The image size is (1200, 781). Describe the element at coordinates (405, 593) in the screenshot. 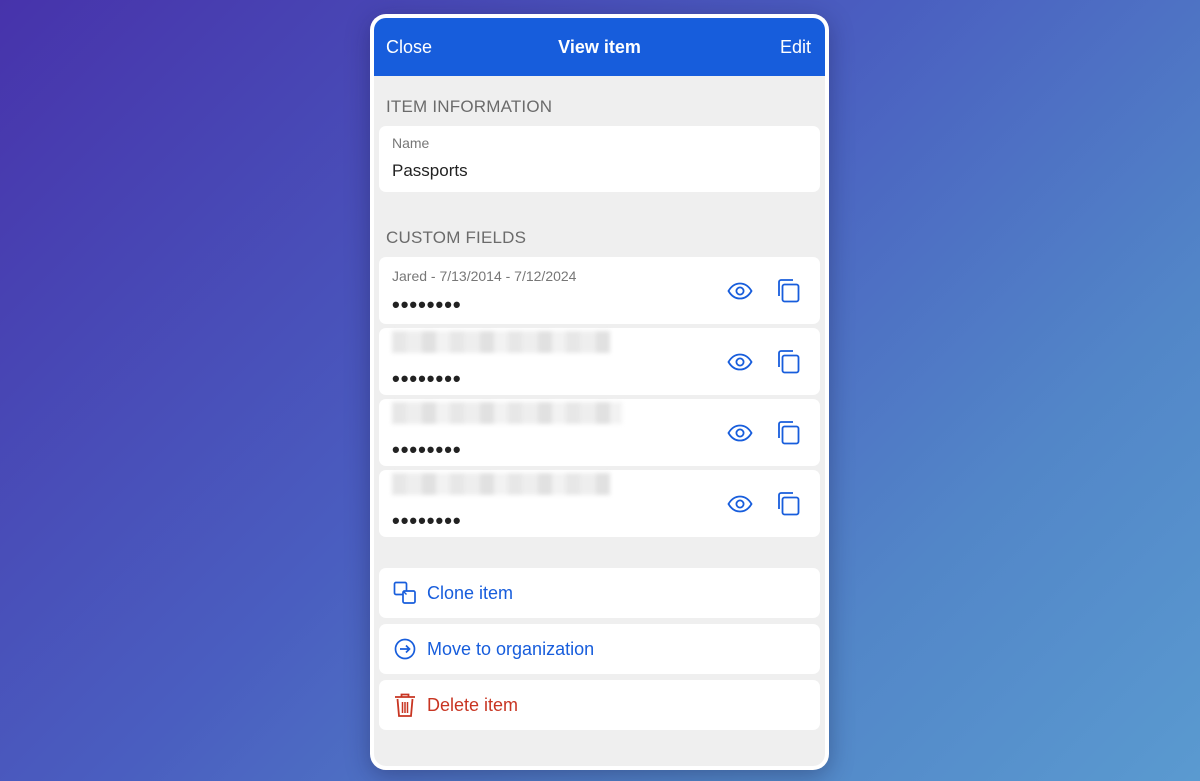

I see `clone-icon` at that location.